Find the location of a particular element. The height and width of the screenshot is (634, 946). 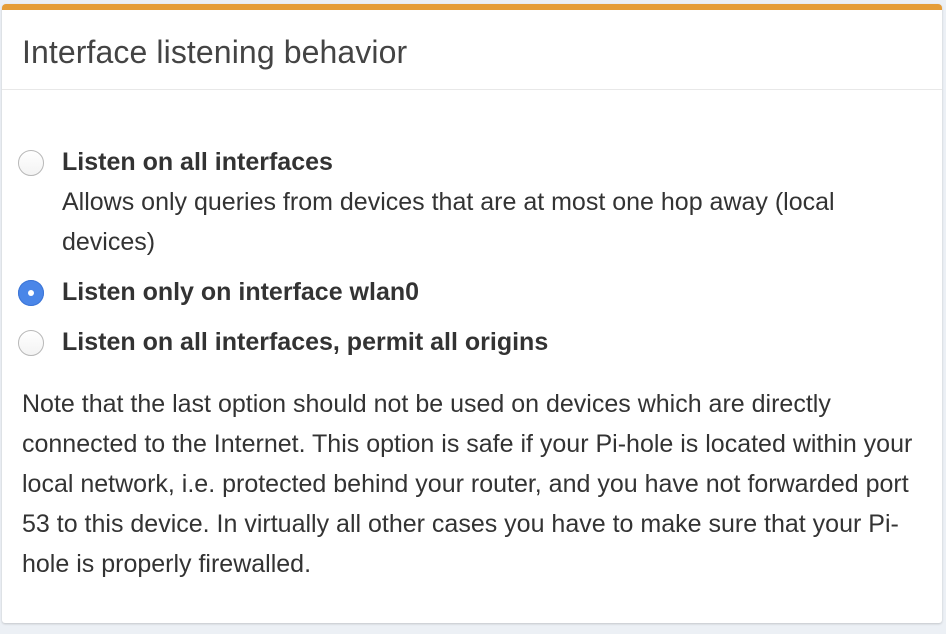

radio-listen-all is located at coordinates (31, 163).